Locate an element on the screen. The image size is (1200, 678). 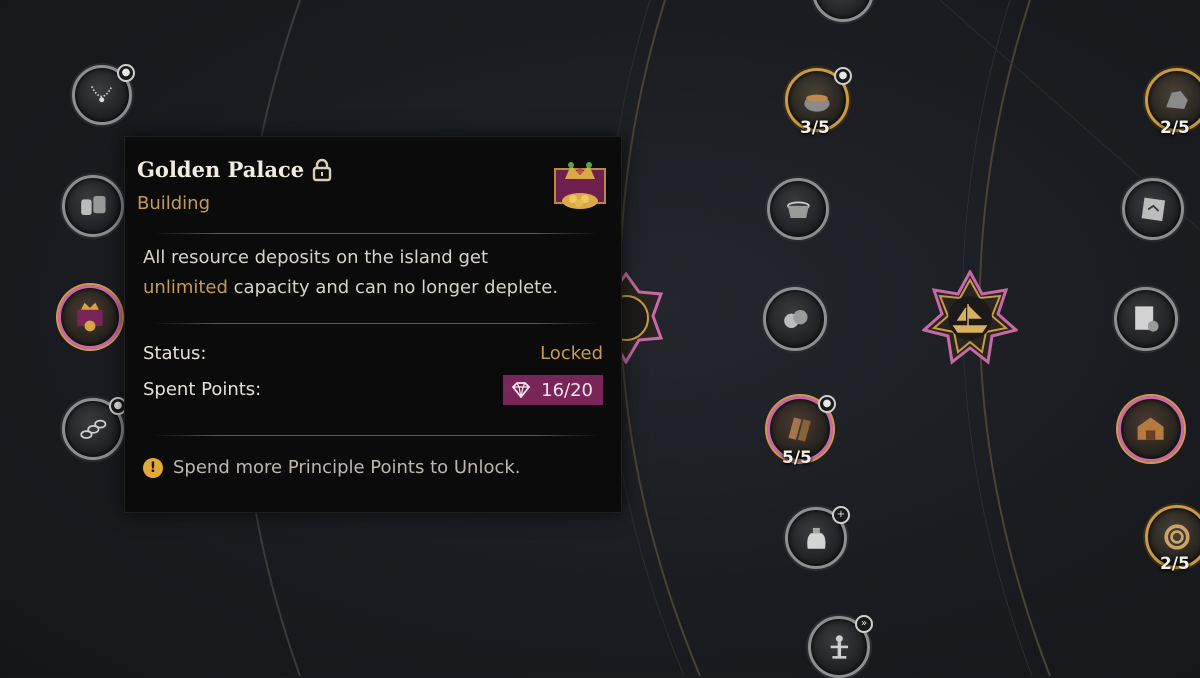
rope-count: 2/5 is located at coordinates (1175, 564).